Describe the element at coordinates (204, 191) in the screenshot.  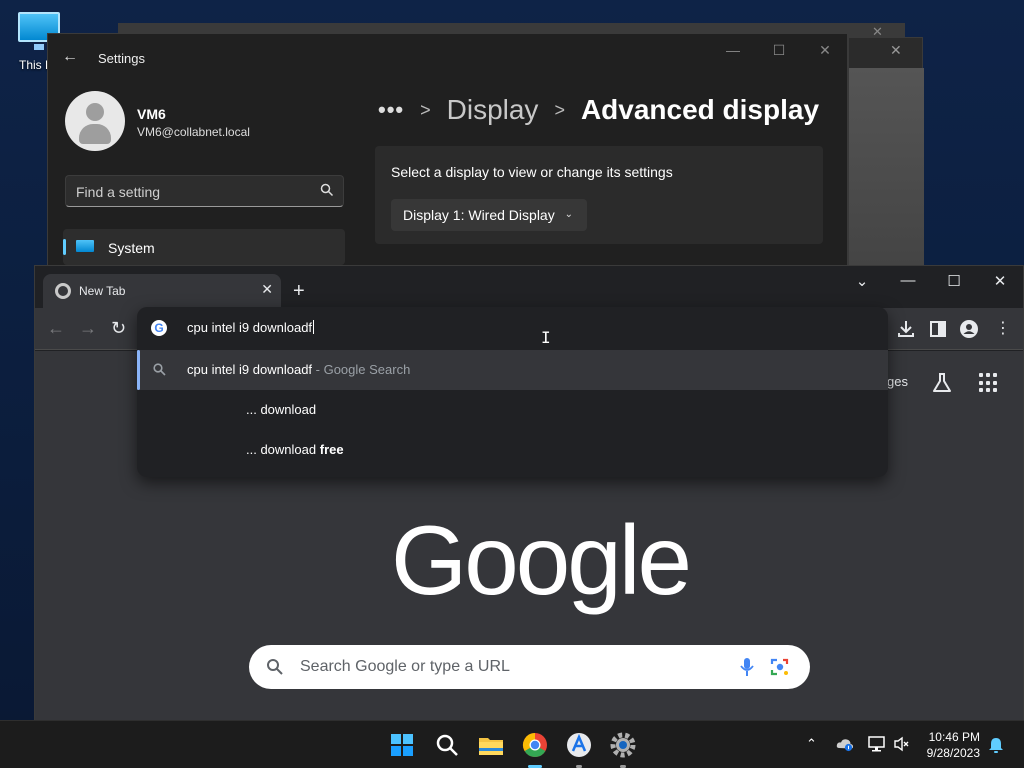
I see `find-setting-input: Find a setting` at that location.